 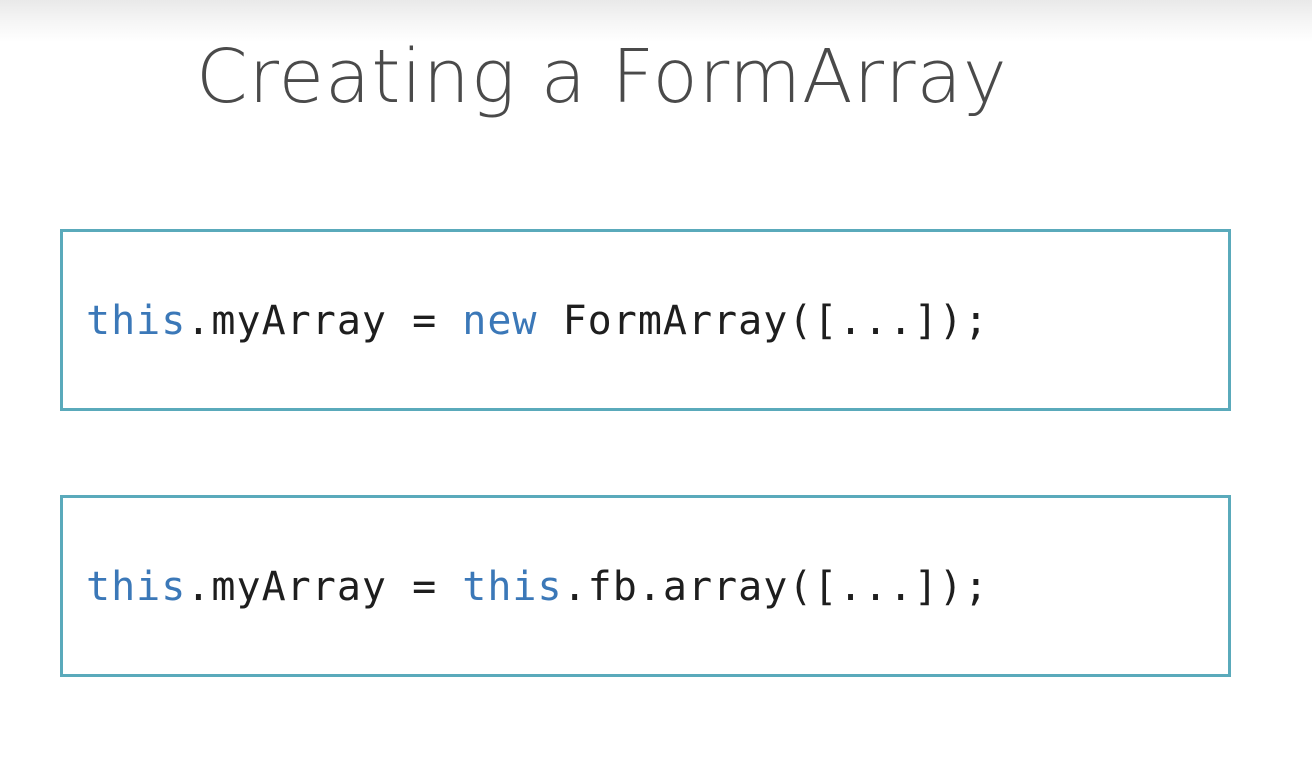 I want to click on slide-title: Creating a FormArray, so click(x=602, y=77).